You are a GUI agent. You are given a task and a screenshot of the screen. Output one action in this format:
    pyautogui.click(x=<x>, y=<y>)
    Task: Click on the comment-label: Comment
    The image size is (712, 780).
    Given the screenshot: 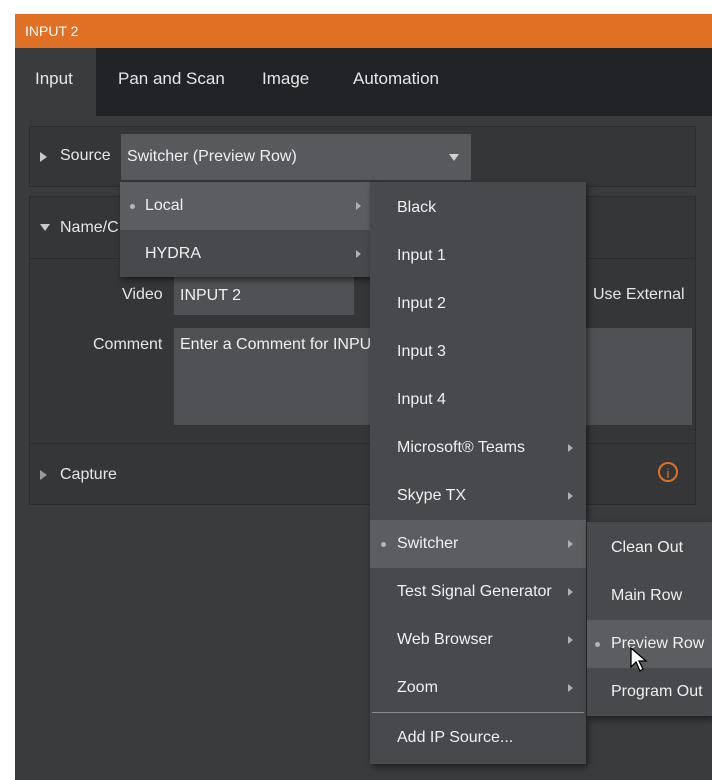 What is the action you would take?
    pyautogui.click(x=128, y=344)
    